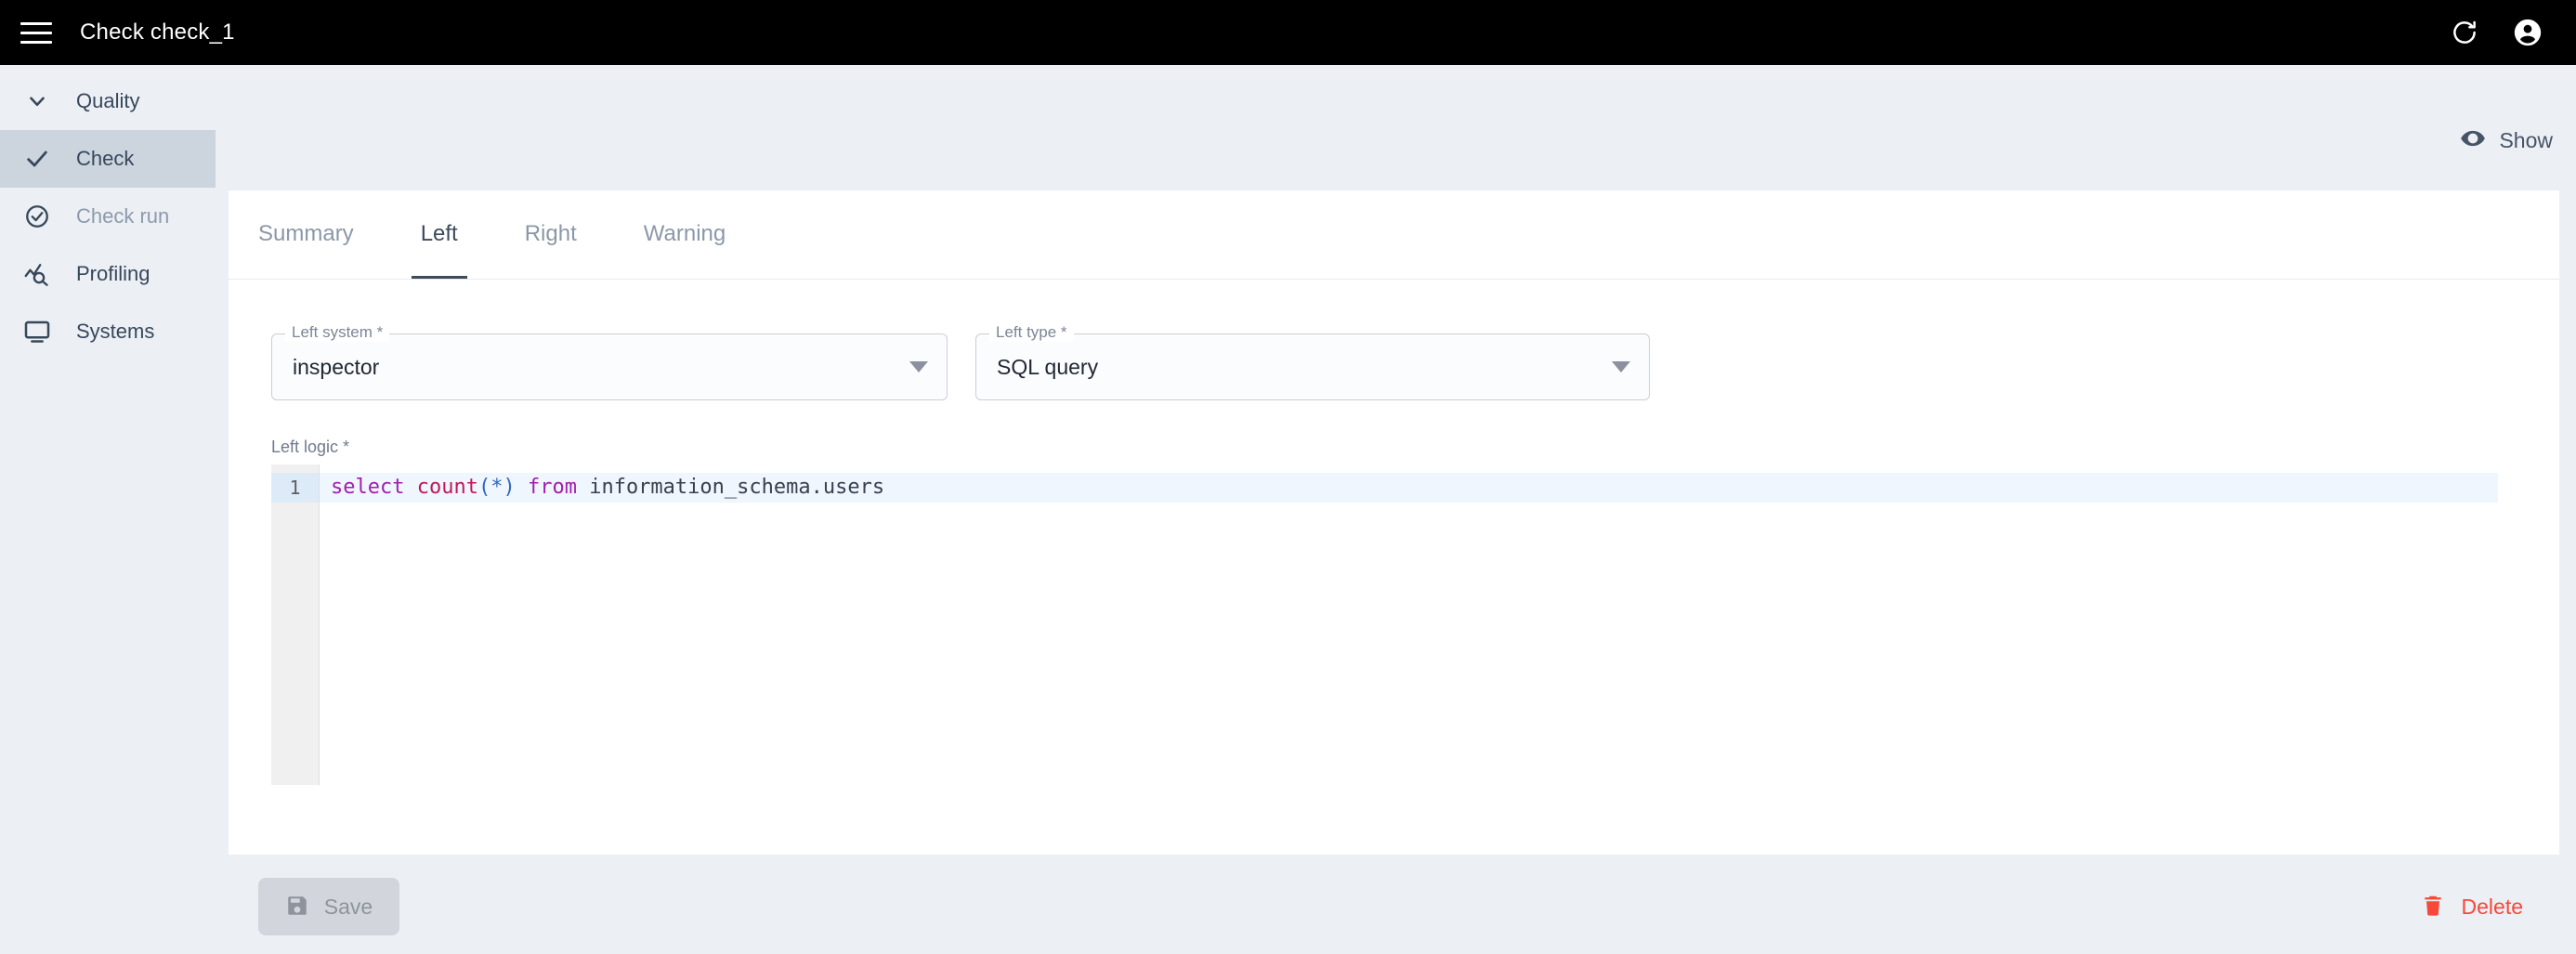 The height and width of the screenshot is (954, 2576). I want to click on tab-label: Right, so click(550, 233).